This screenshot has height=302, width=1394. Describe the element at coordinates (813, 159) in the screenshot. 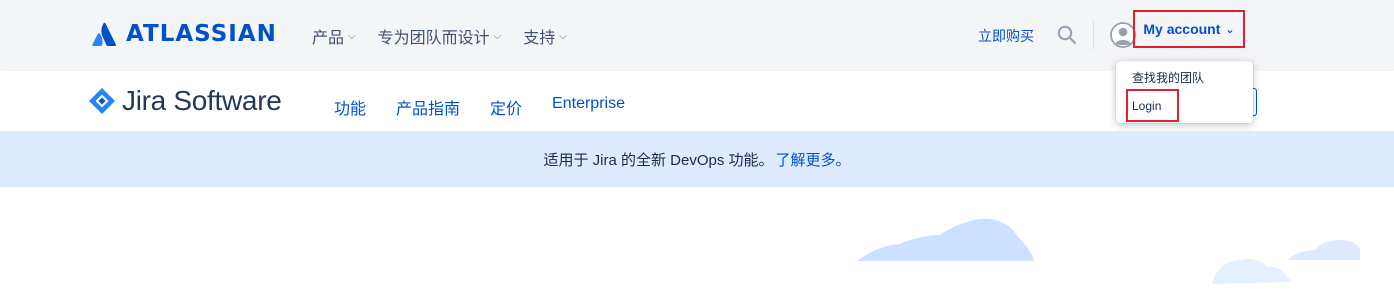

I see `learn-more-link: 了解更多。` at that location.